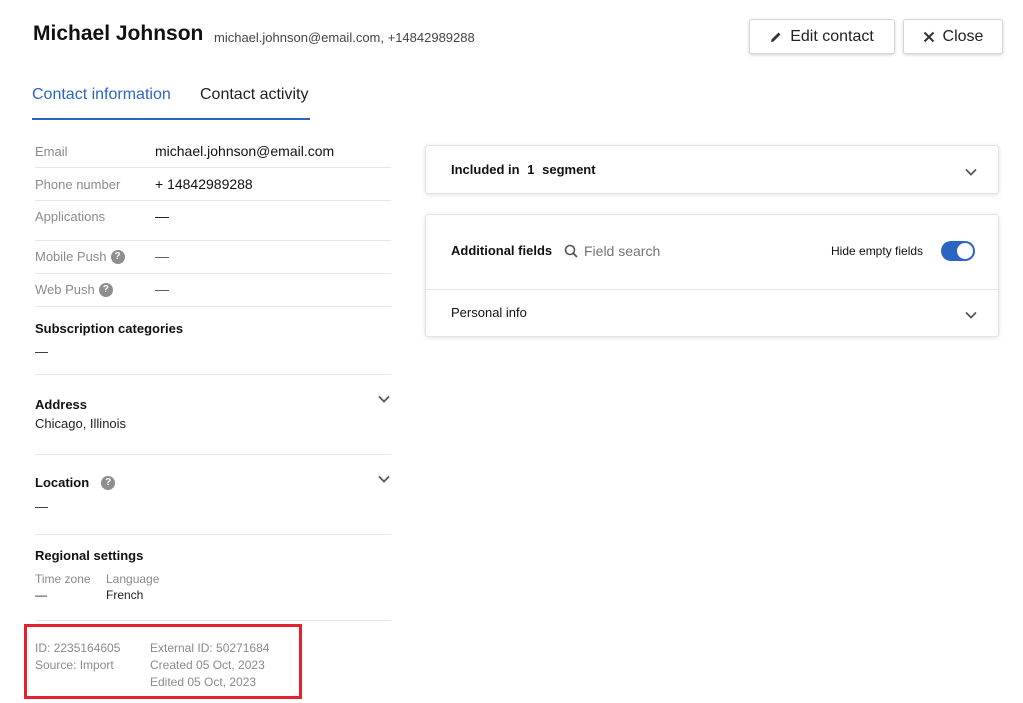  Describe the element at coordinates (832, 36) in the screenshot. I see `edit-contact-label: Edit contact` at that location.